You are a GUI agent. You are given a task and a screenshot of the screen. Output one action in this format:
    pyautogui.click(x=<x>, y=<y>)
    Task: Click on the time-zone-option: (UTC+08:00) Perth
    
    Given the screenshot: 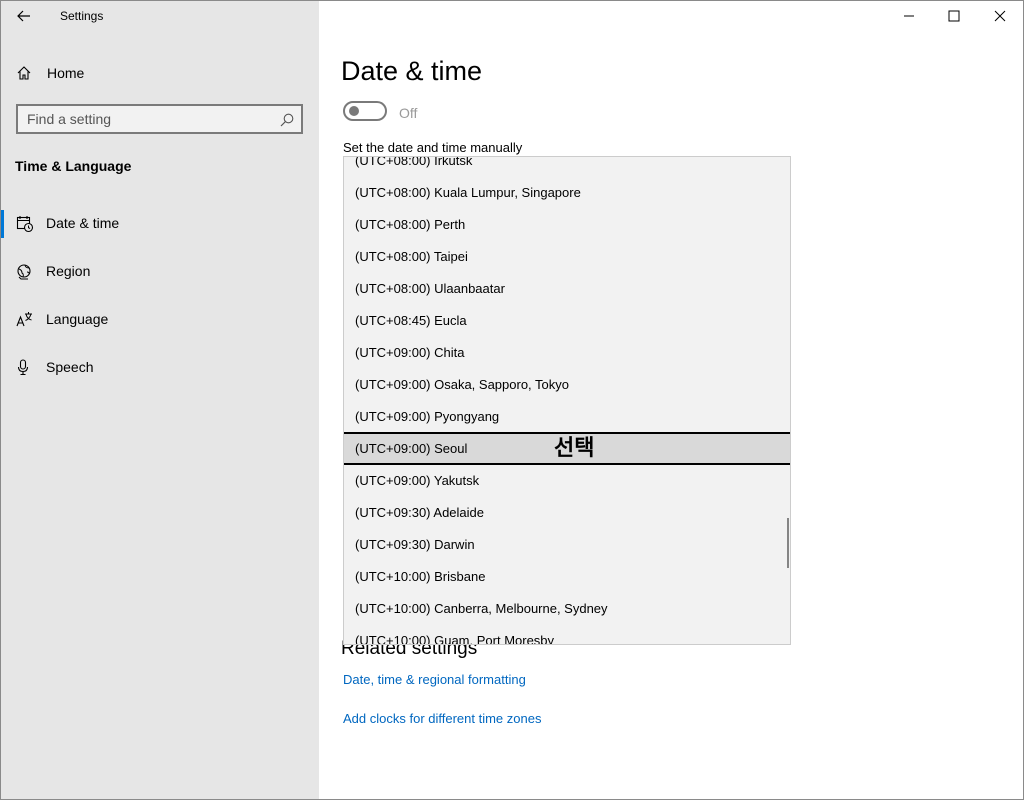 What is the action you would take?
    pyautogui.click(x=567, y=225)
    